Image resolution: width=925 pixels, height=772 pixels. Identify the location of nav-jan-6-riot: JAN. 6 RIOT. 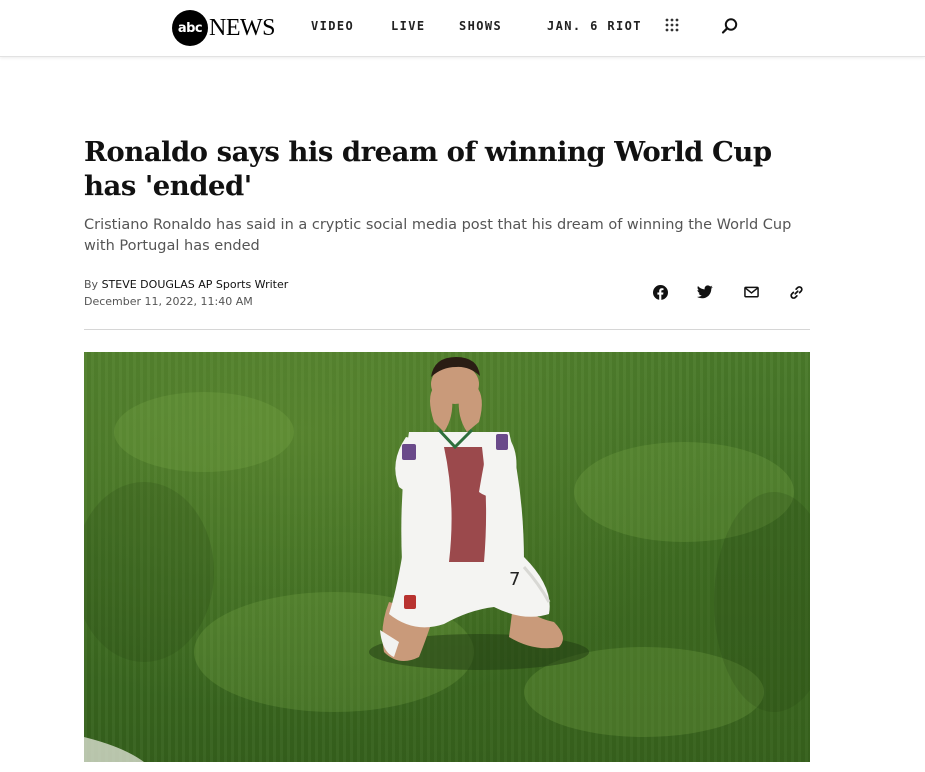
(594, 26).